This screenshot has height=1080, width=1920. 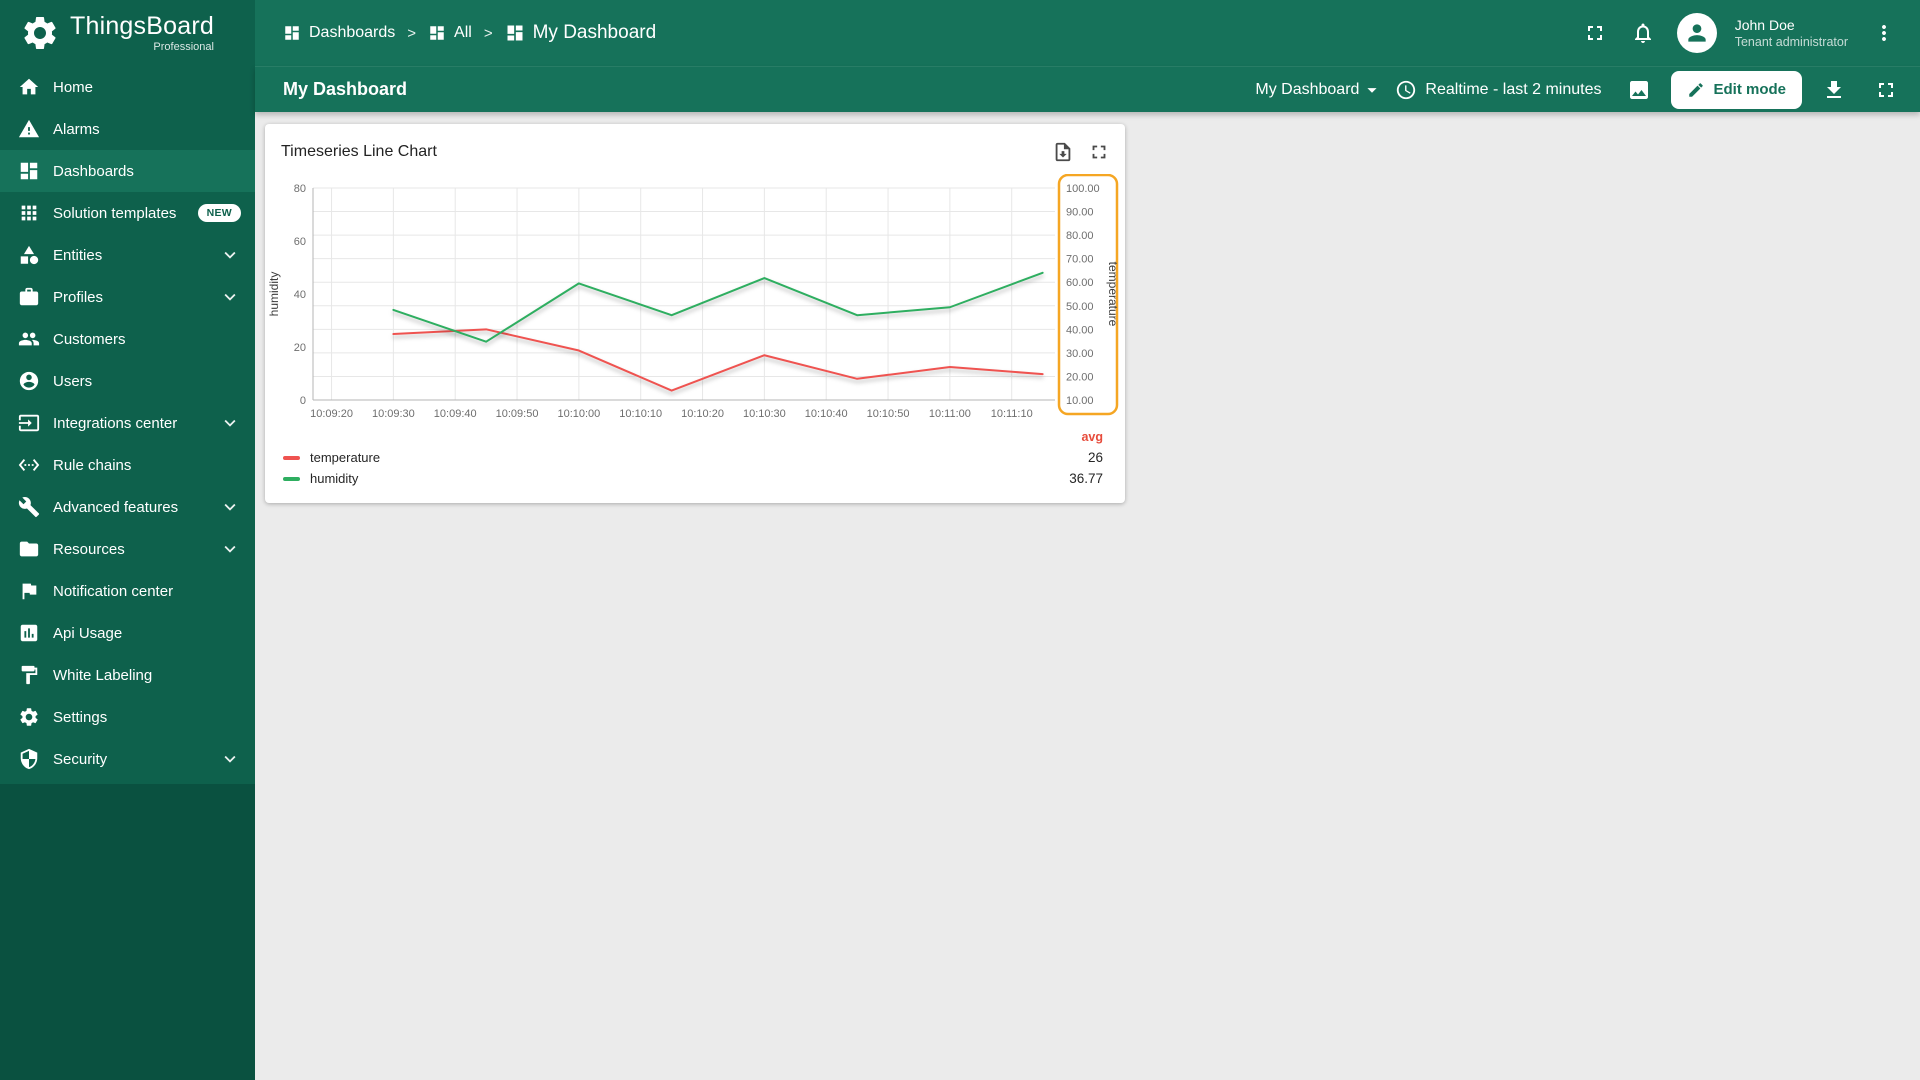 What do you see at coordinates (450, 33) in the screenshot?
I see `breadcrumb-all: All` at bounding box center [450, 33].